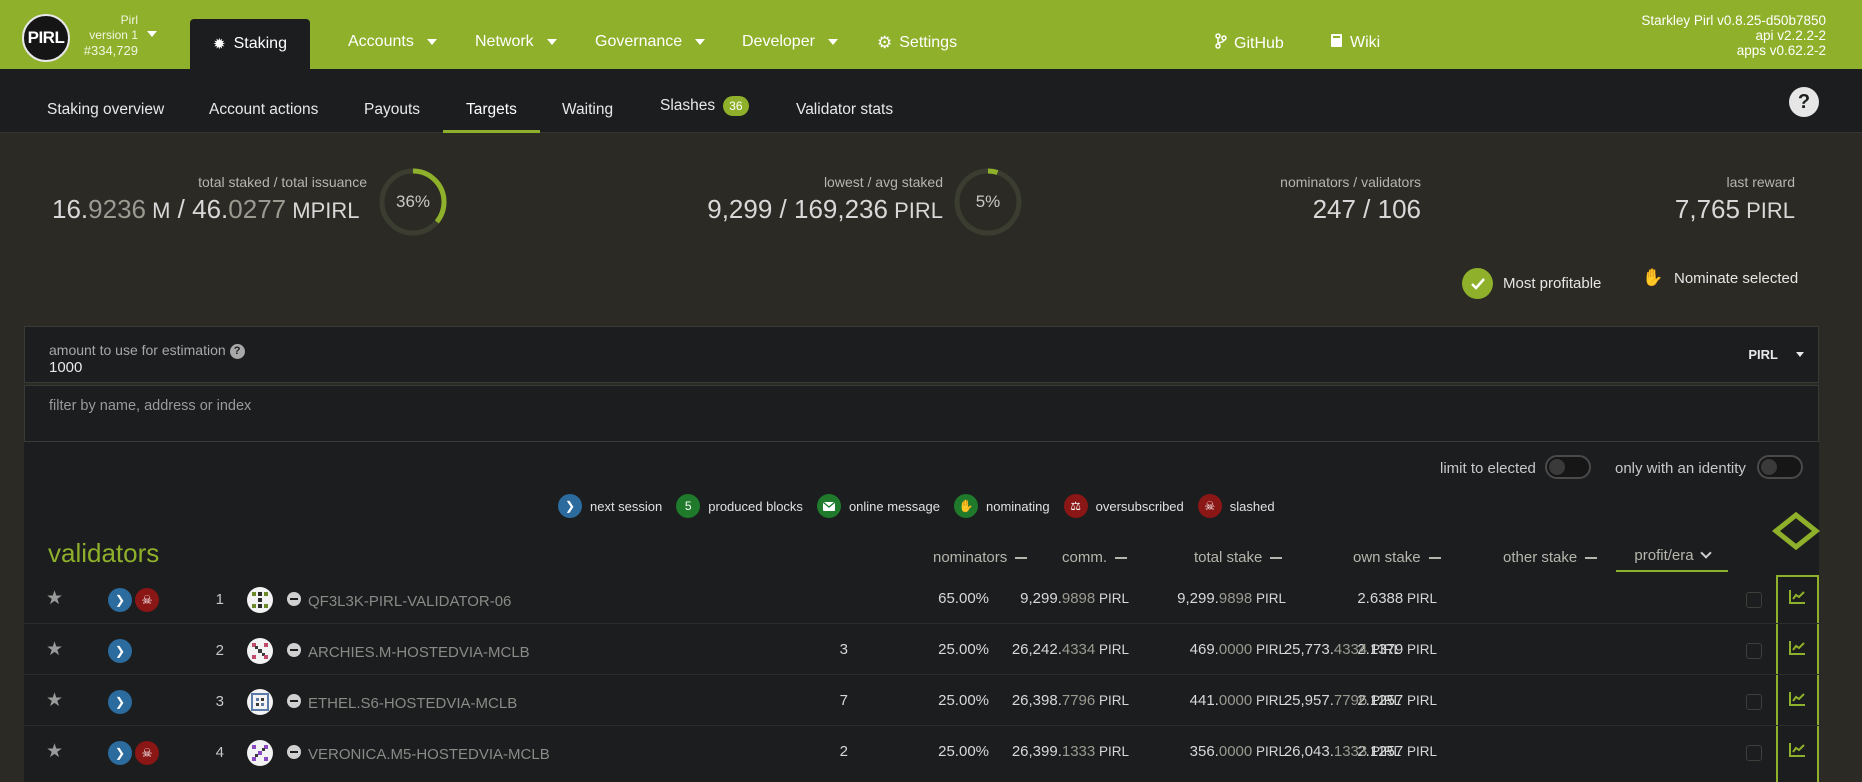 The width and height of the screenshot is (1862, 782). I want to click on total-staked-value: 16.9236 M / 46.0277 MPIRL, so click(205, 209).